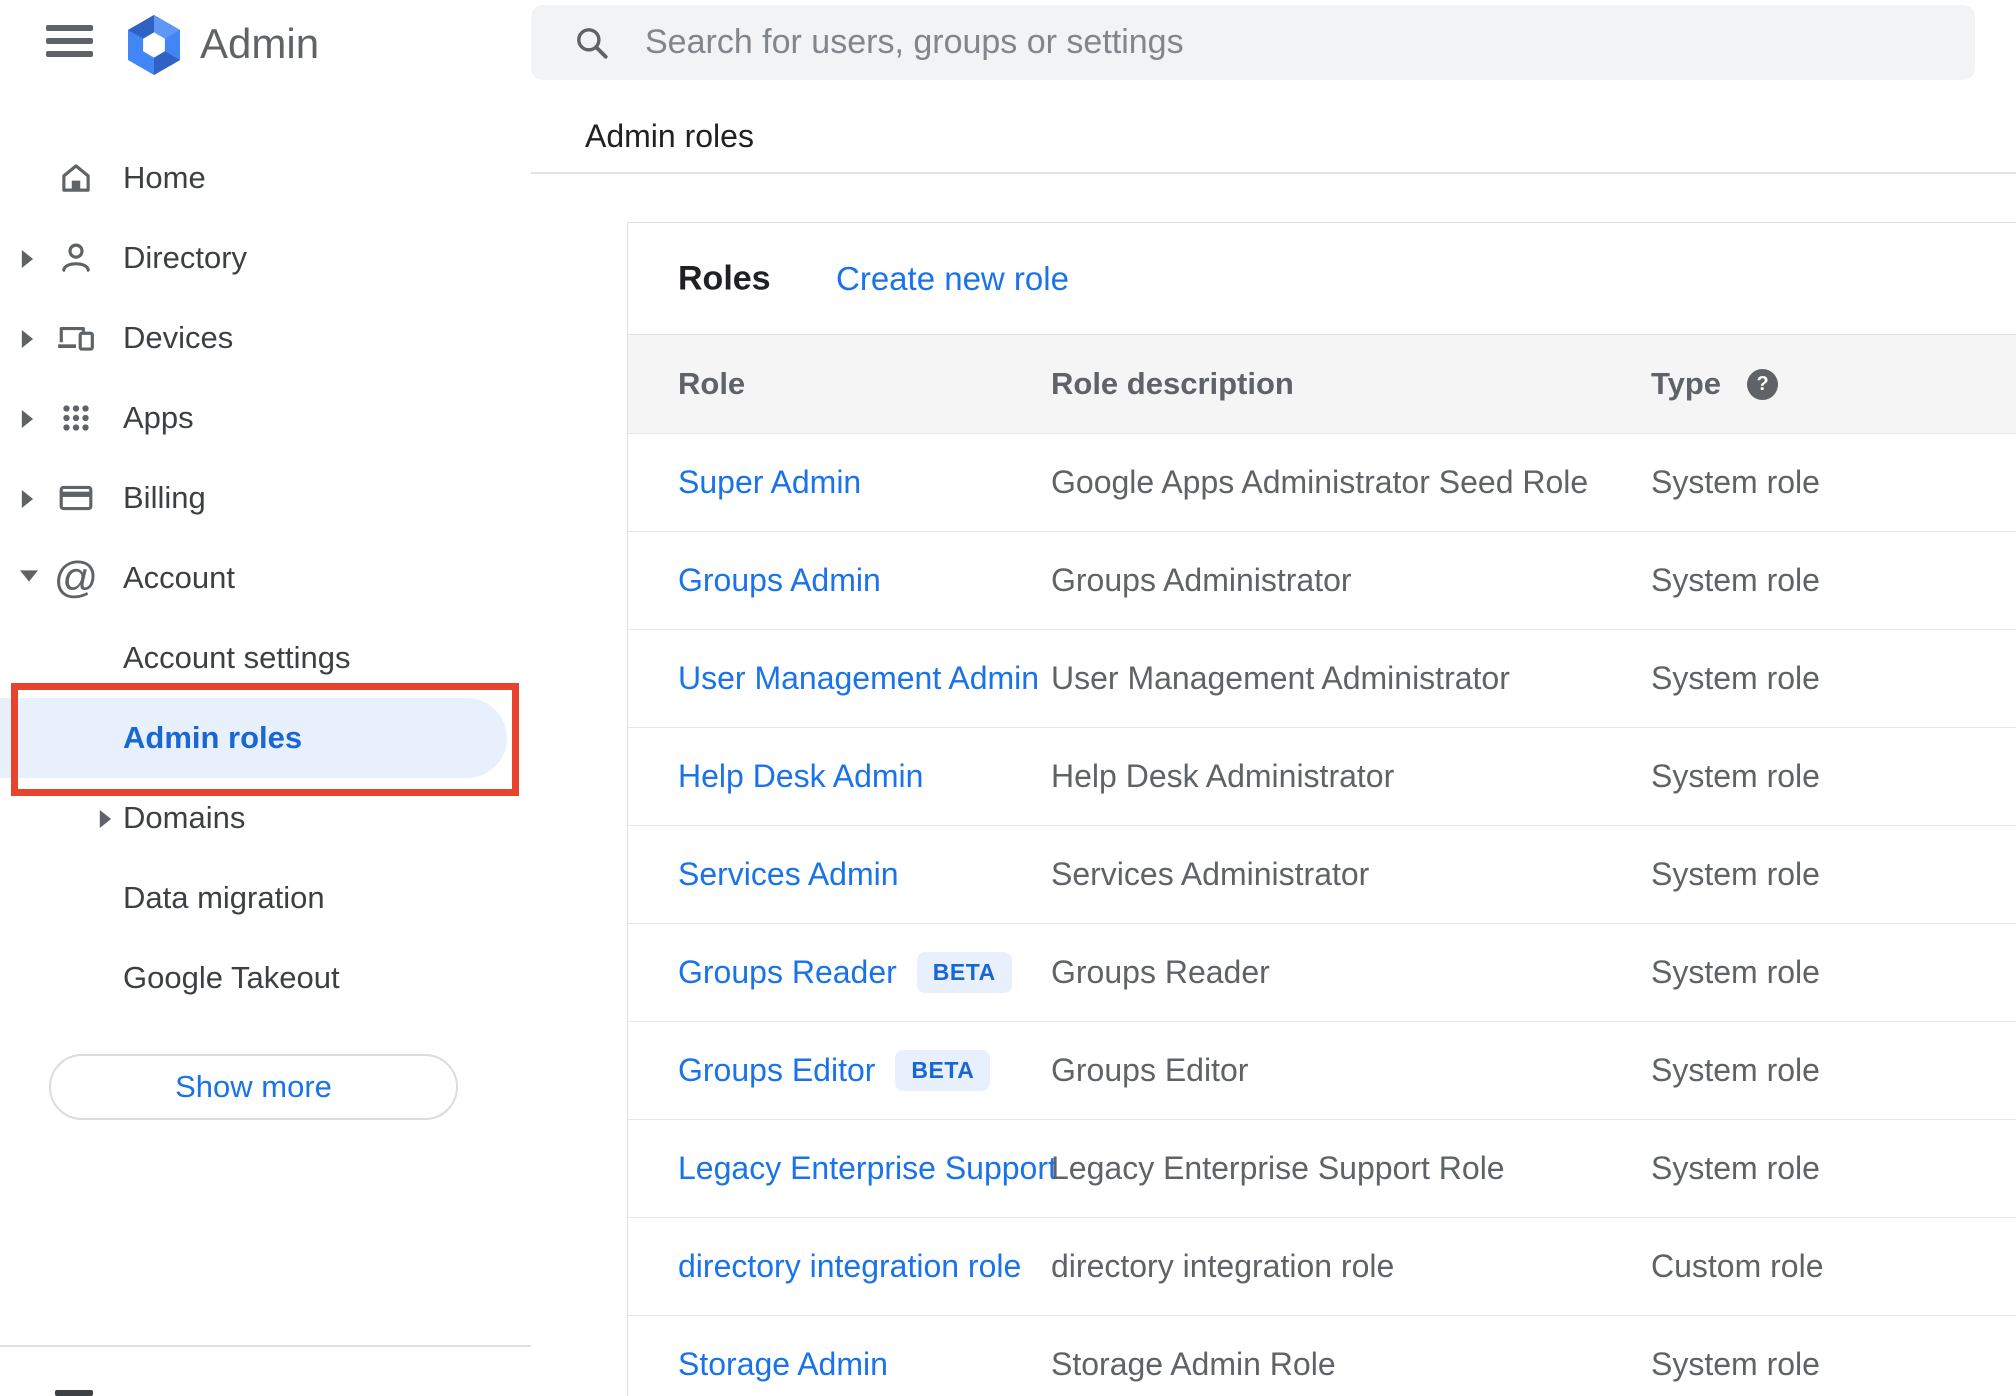 This screenshot has width=2016, height=1396. Describe the element at coordinates (914, 42) in the screenshot. I see `search-placeholder: Search for users, groups or settings` at that location.